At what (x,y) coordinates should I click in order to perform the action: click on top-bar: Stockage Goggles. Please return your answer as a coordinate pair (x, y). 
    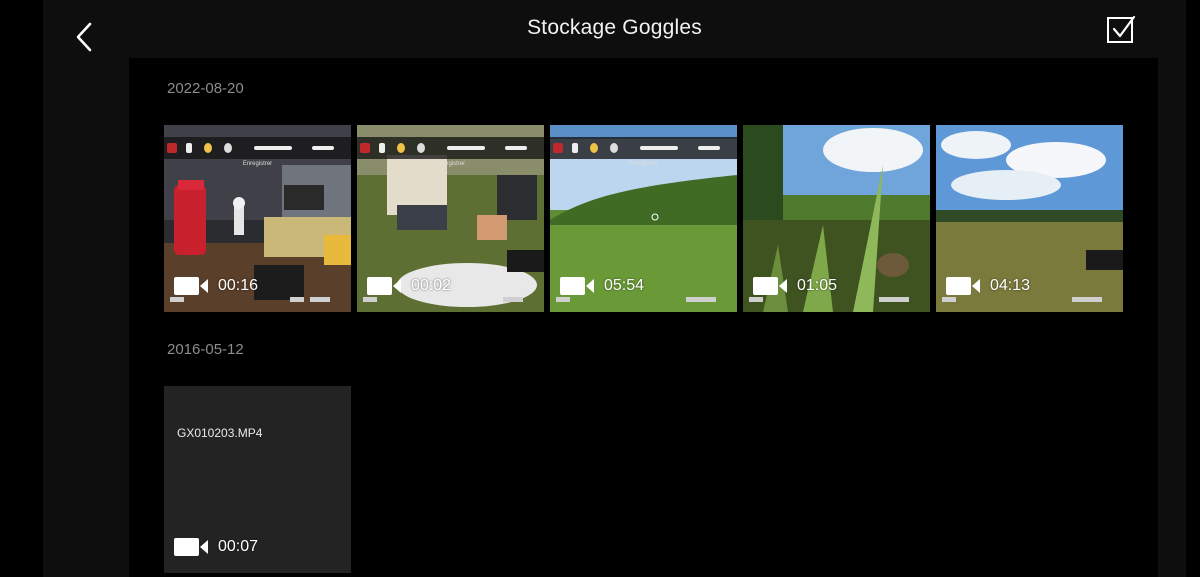
    Looking at the image, I should click on (614, 29).